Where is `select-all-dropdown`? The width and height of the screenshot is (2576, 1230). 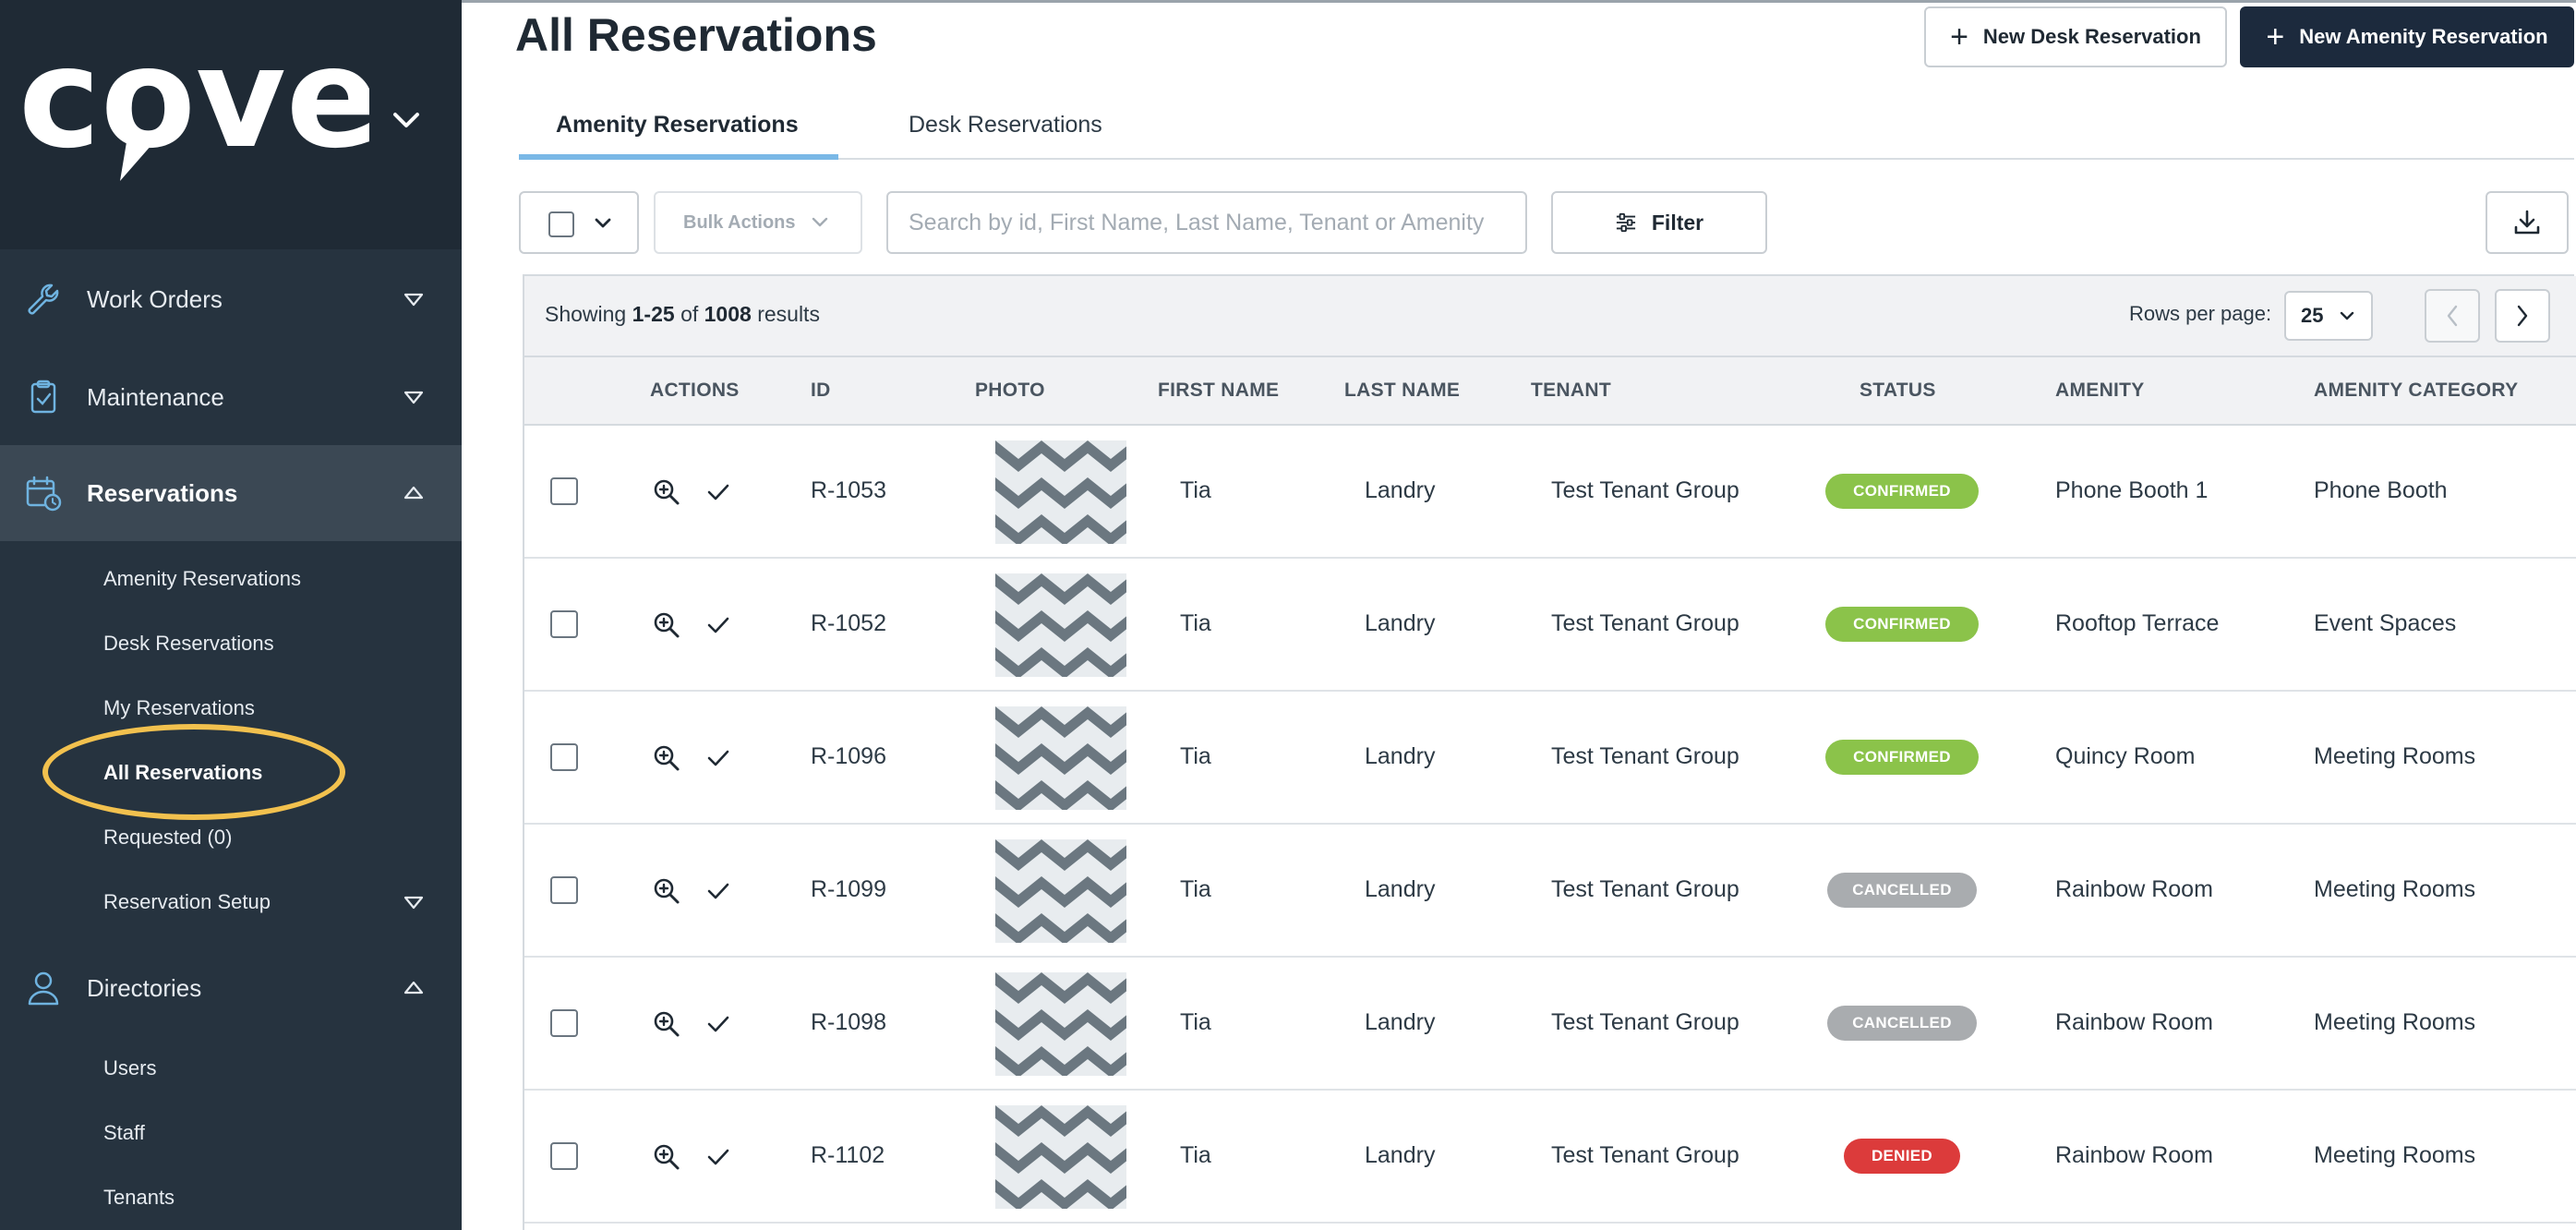
select-all-dropdown is located at coordinates (579, 223).